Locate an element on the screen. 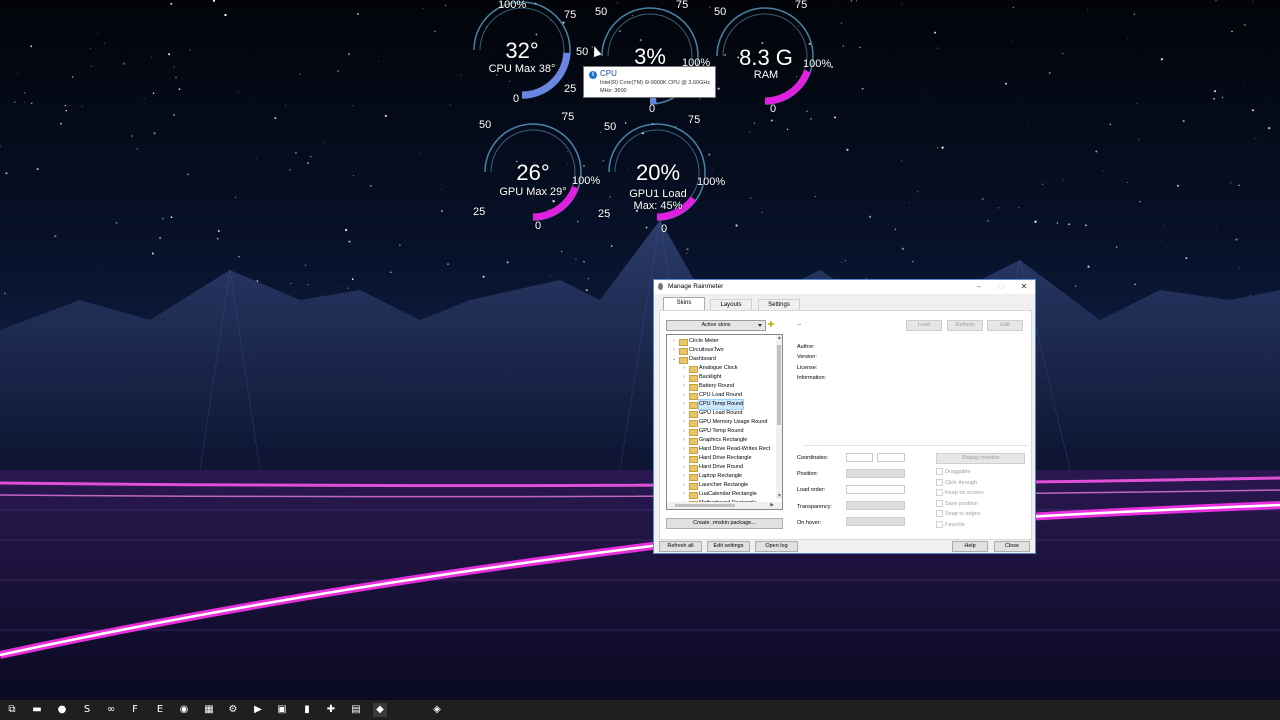 The width and height of the screenshot is (1280, 720). app-s-icon: S is located at coordinates (87, 710).